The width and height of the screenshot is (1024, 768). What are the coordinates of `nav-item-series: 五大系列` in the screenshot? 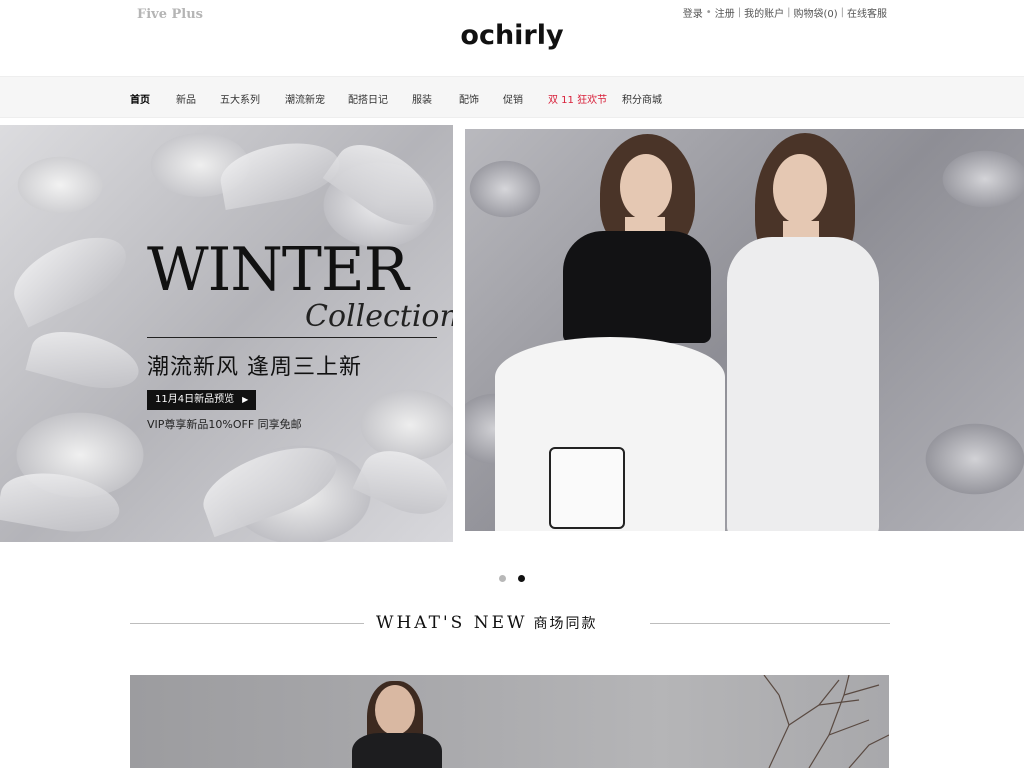 It's located at (240, 98).